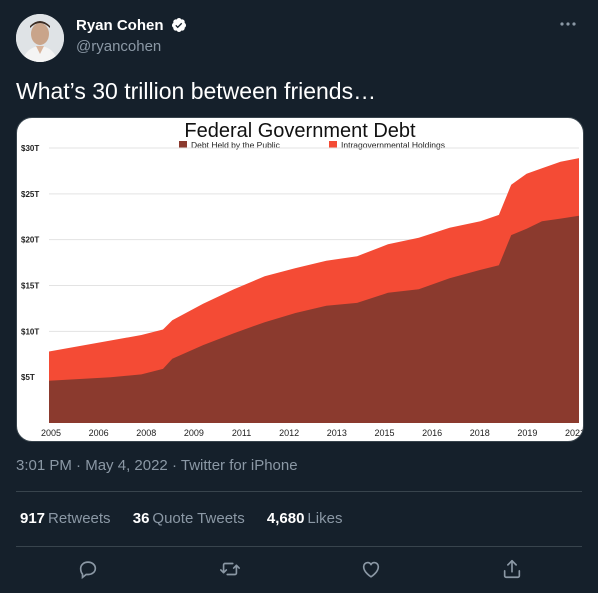 The width and height of the screenshot is (598, 593). What do you see at coordinates (118, 46) in the screenshot?
I see `author-handle: @ryancohen` at bounding box center [118, 46].